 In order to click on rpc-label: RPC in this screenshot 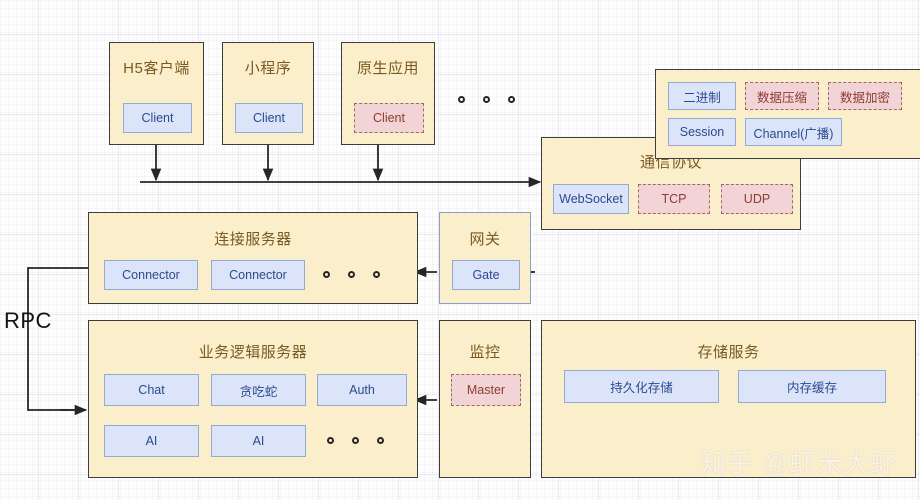, I will do `click(28, 320)`.